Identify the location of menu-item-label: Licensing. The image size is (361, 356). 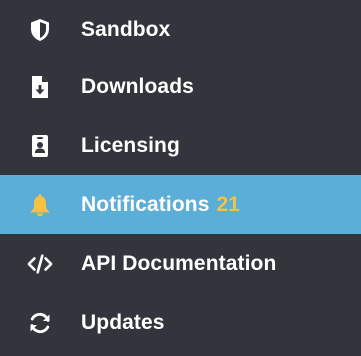
(130, 145).